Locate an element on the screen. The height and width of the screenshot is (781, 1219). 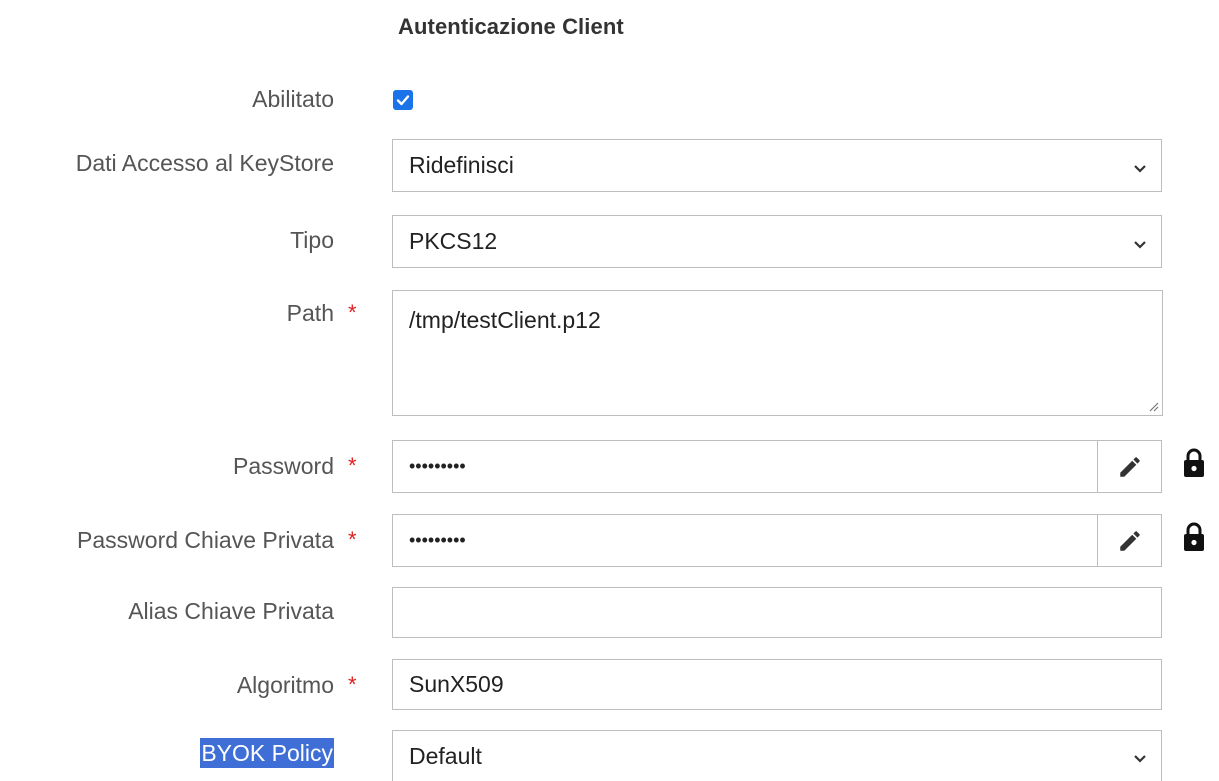
byok-policy-label: BYOK Policy is located at coordinates (267, 753).